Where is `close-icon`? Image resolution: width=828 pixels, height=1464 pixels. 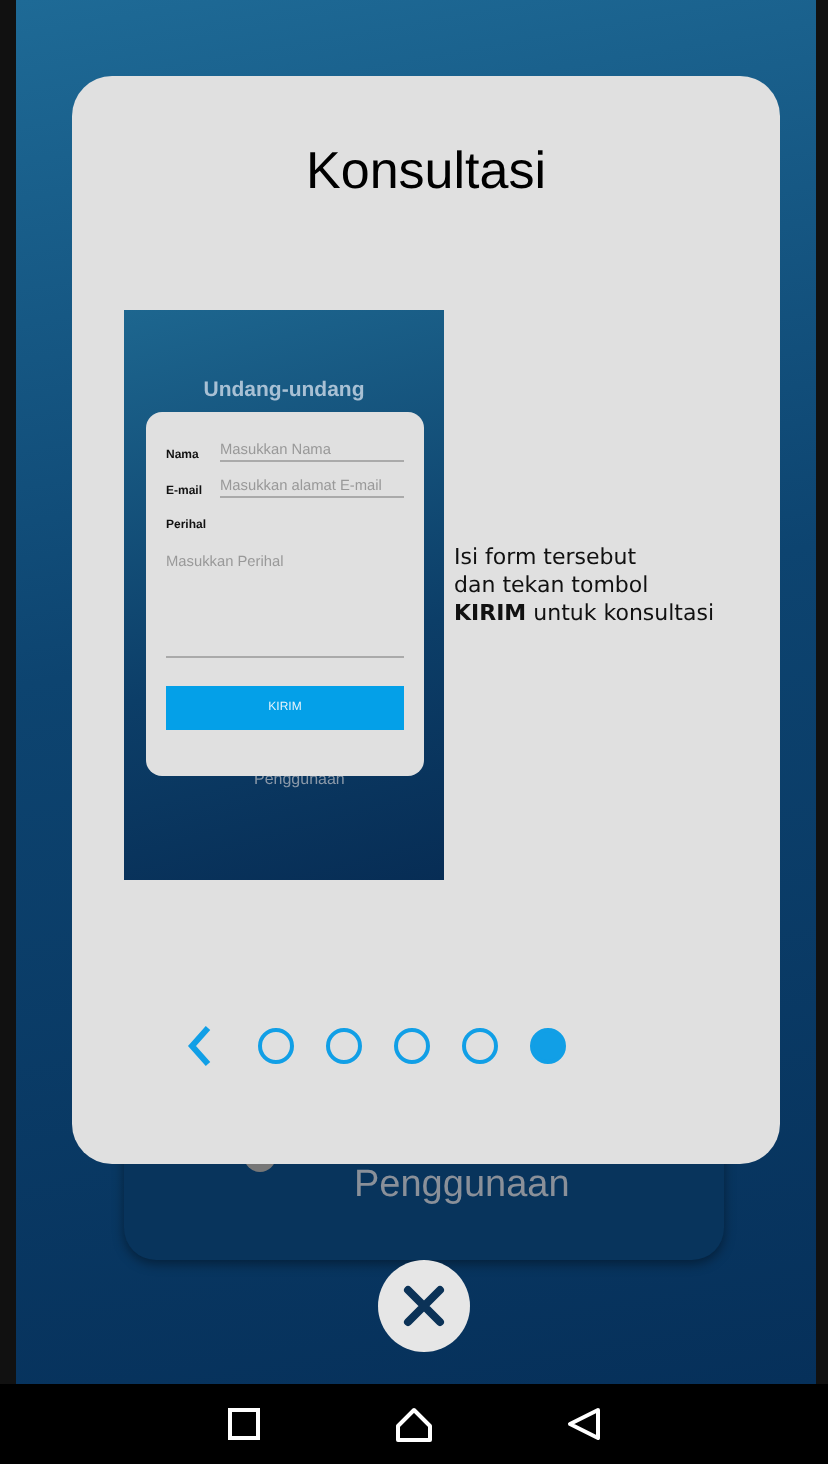 close-icon is located at coordinates (424, 1306).